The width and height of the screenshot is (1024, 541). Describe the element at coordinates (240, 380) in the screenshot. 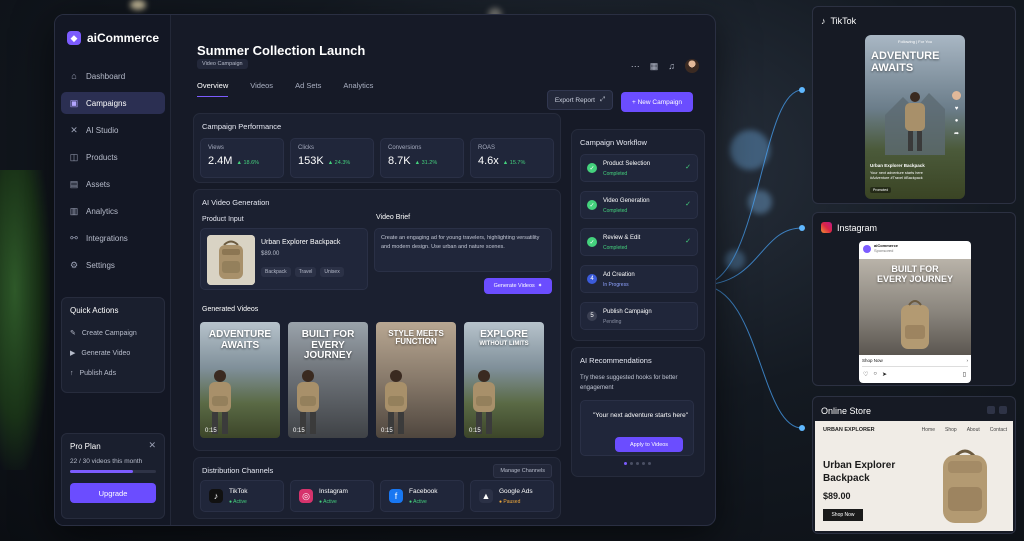

I see `video-thumbnail: ADVENTURE AWAITS 0:15` at that location.